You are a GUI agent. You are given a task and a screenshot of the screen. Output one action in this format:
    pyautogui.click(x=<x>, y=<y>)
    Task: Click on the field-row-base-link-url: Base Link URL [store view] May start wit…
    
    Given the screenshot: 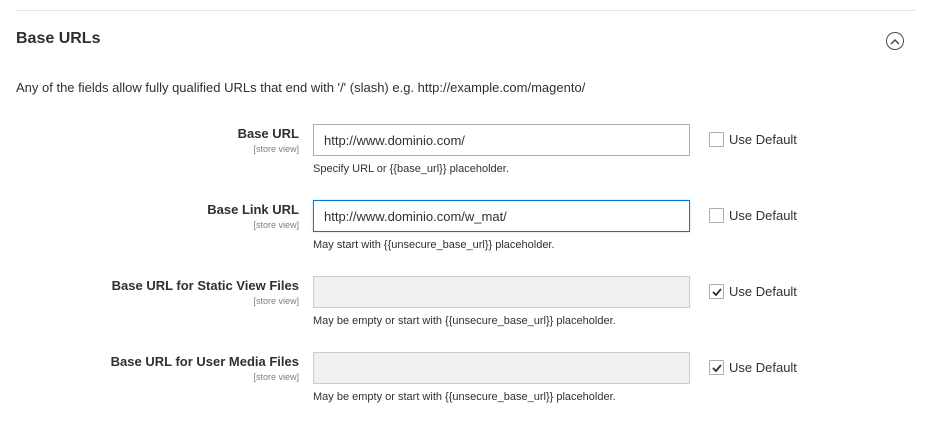 What is the action you would take?
    pyautogui.click(x=468, y=231)
    